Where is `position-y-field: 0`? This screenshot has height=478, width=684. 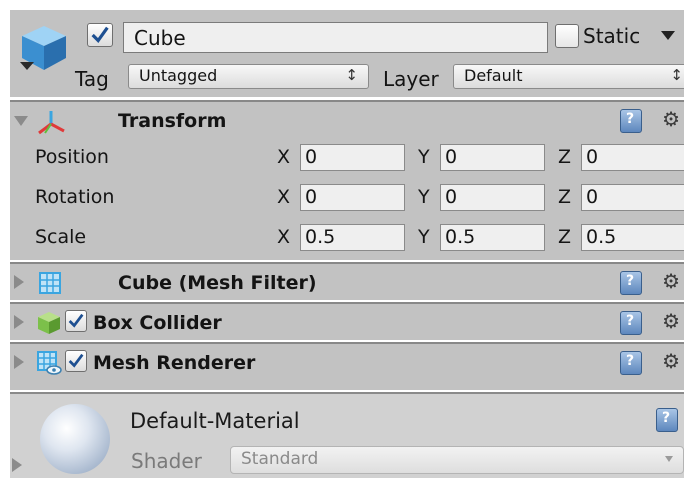
position-y-field: 0 is located at coordinates (492, 157).